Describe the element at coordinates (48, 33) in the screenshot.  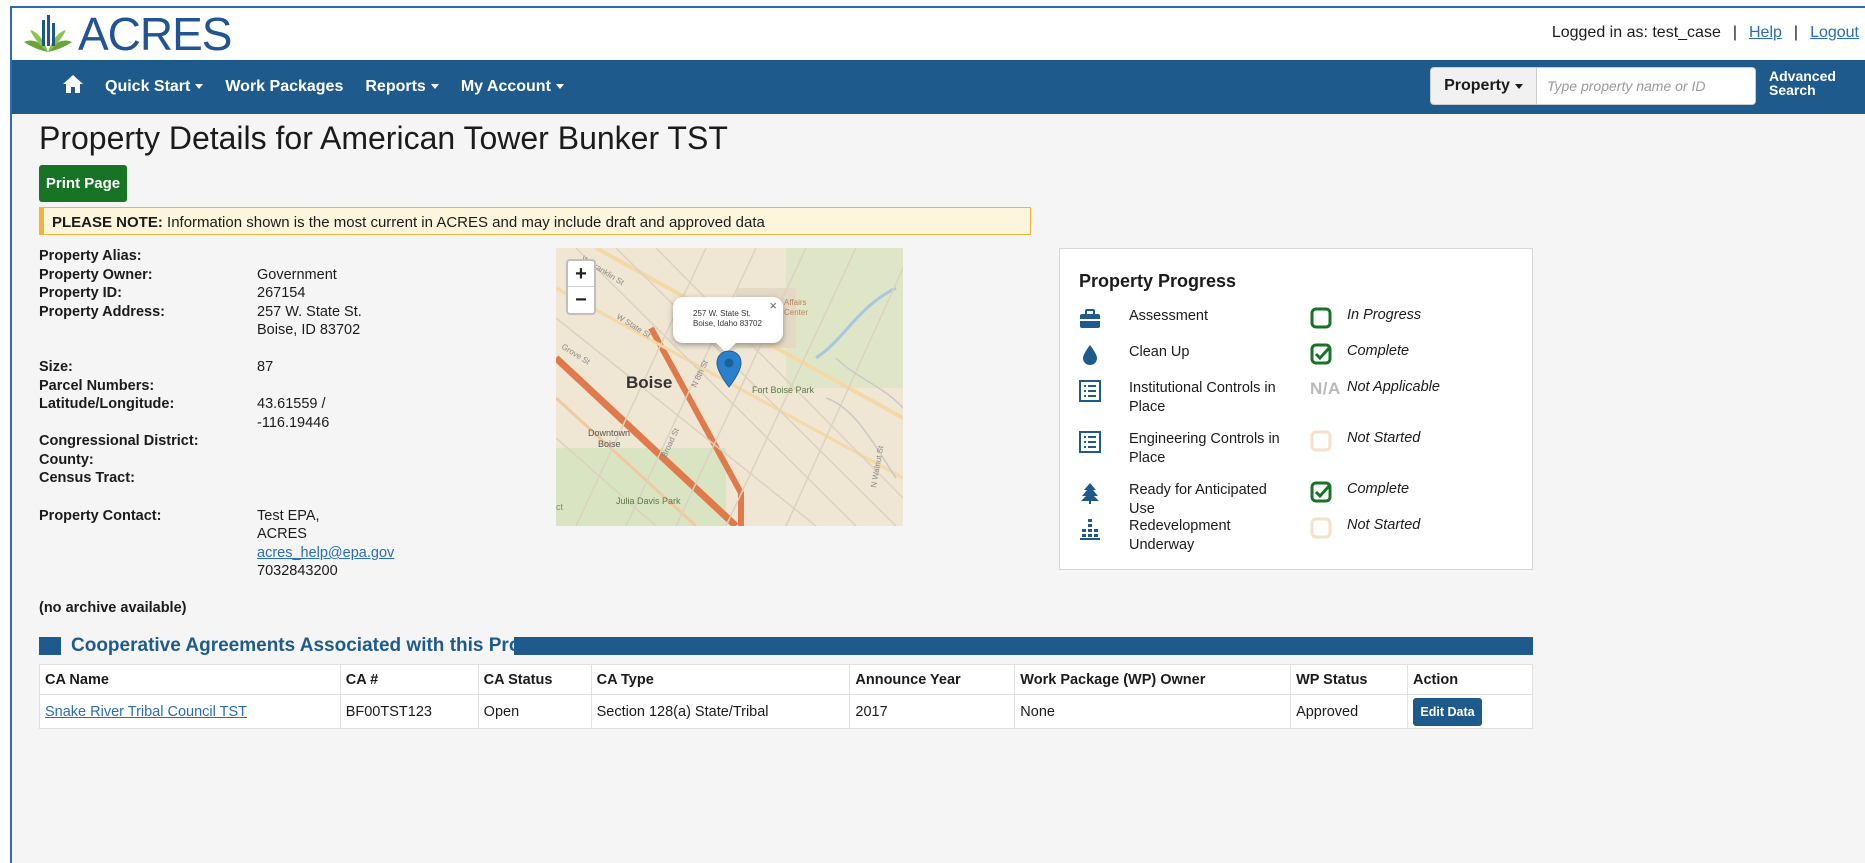
I see `leaf-logo-icon` at that location.